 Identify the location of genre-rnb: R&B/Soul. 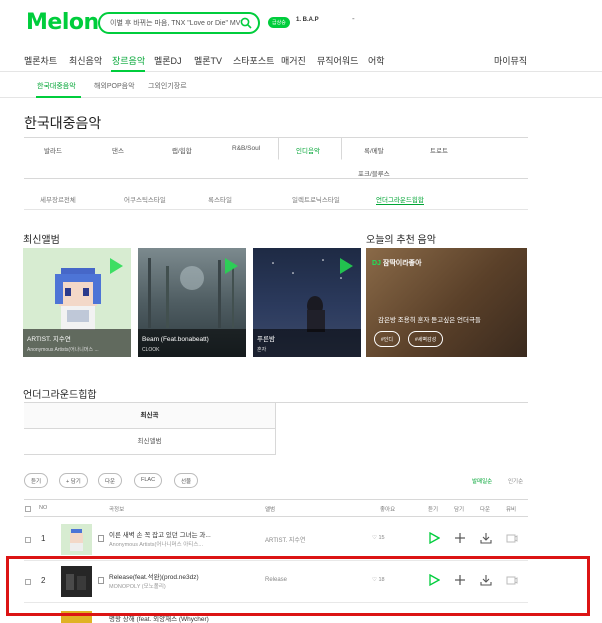
(246, 148).